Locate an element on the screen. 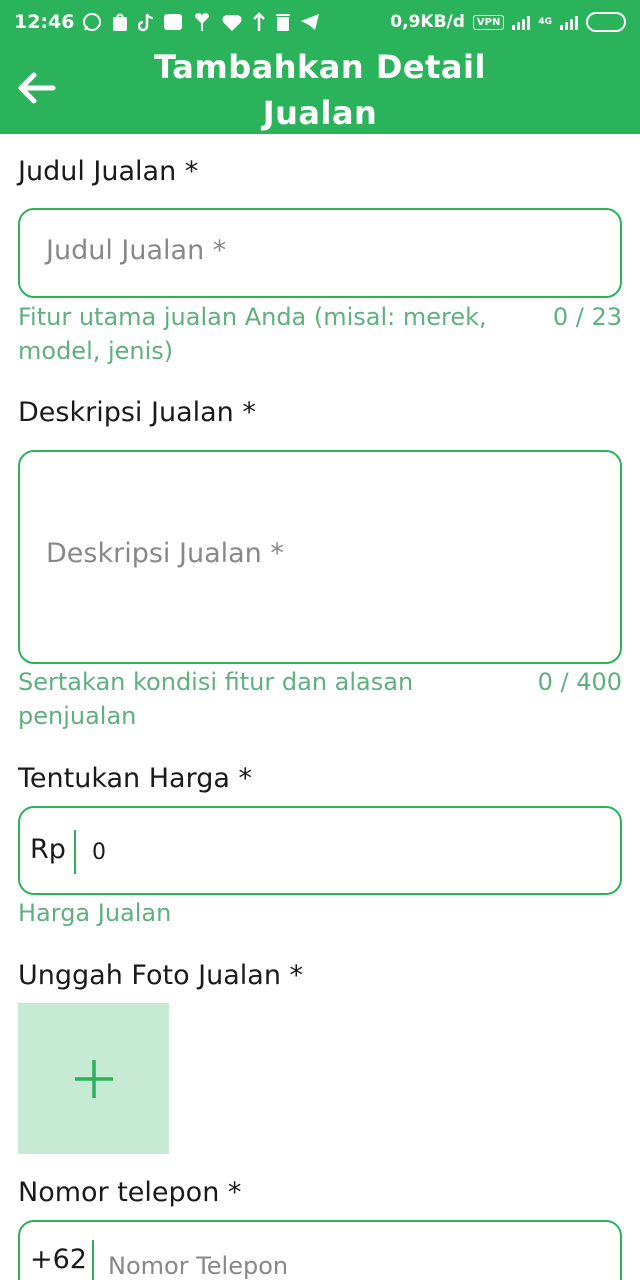  price-helper: Harga Jualan is located at coordinates (95, 913).